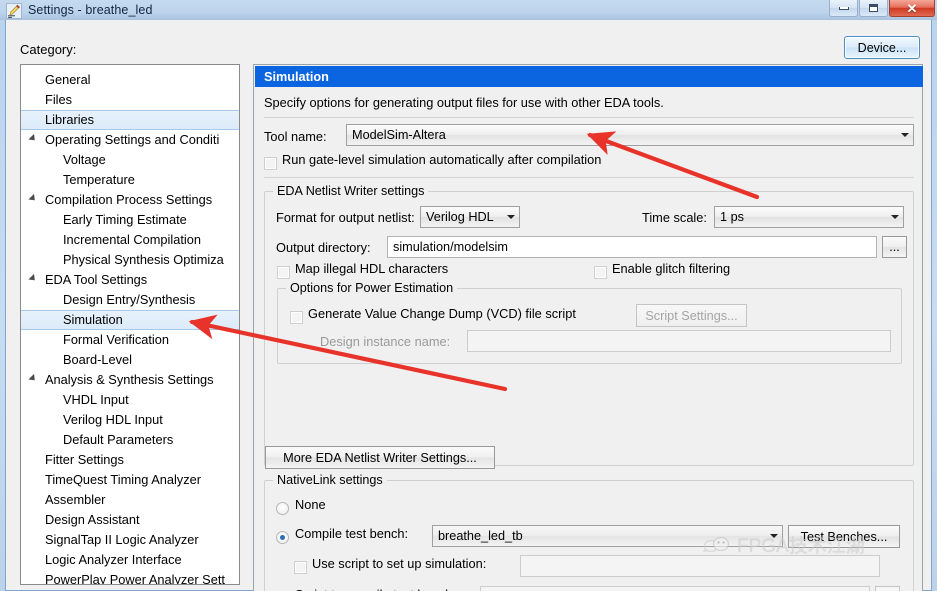 The image size is (937, 591). What do you see at coordinates (130, 320) in the screenshot?
I see `tree-item-simulation: Simulation` at bounding box center [130, 320].